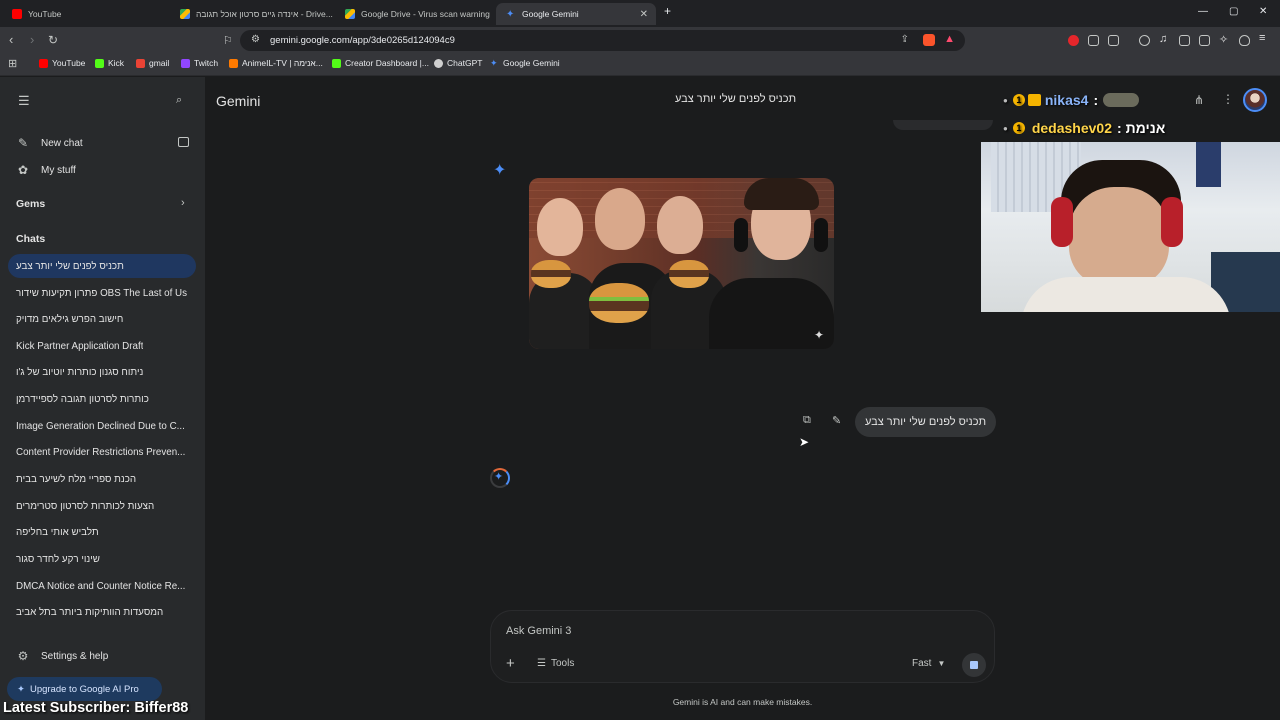 This screenshot has width=1280, height=720. What do you see at coordinates (53, 40) in the screenshot?
I see `reload-icon: ↻` at bounding box center [53, 40].